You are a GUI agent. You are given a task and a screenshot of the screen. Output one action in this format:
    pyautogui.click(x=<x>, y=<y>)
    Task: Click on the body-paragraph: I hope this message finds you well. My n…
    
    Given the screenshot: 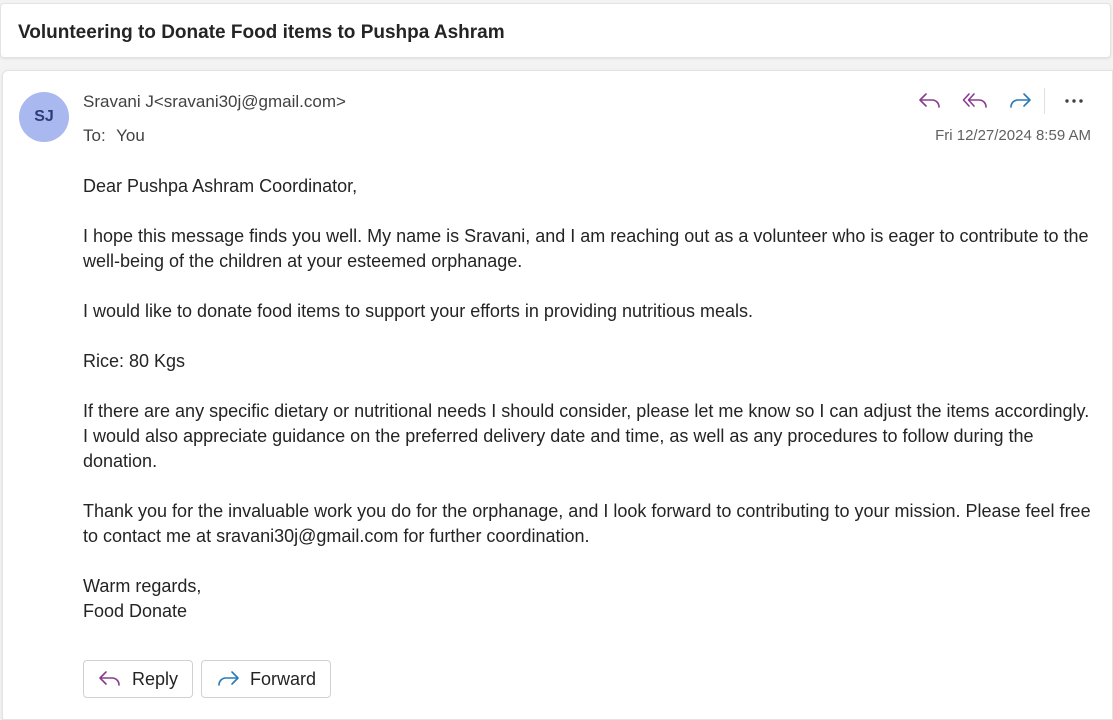 What is the action you would take?
    pyautogui.click(x=586, y=248)
    